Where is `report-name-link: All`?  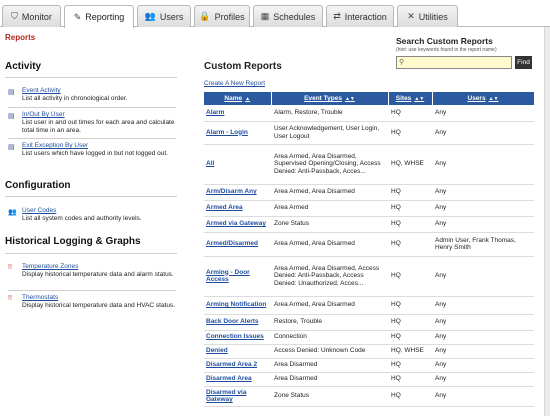
report-name-link: All is located at coordinates (237, 164).